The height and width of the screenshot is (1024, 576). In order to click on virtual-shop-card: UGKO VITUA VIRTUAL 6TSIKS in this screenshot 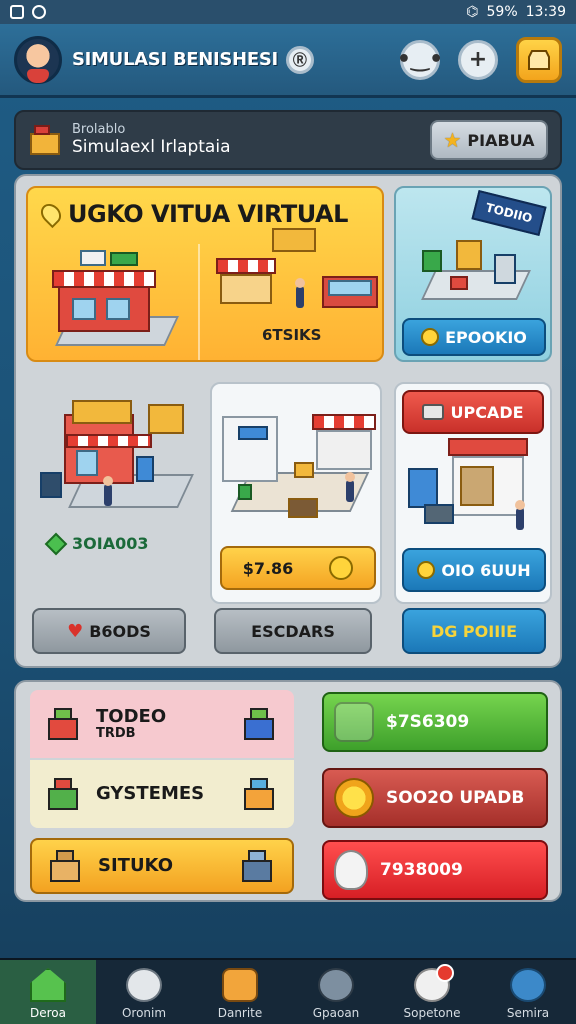, I will do `click(205, 274)`.